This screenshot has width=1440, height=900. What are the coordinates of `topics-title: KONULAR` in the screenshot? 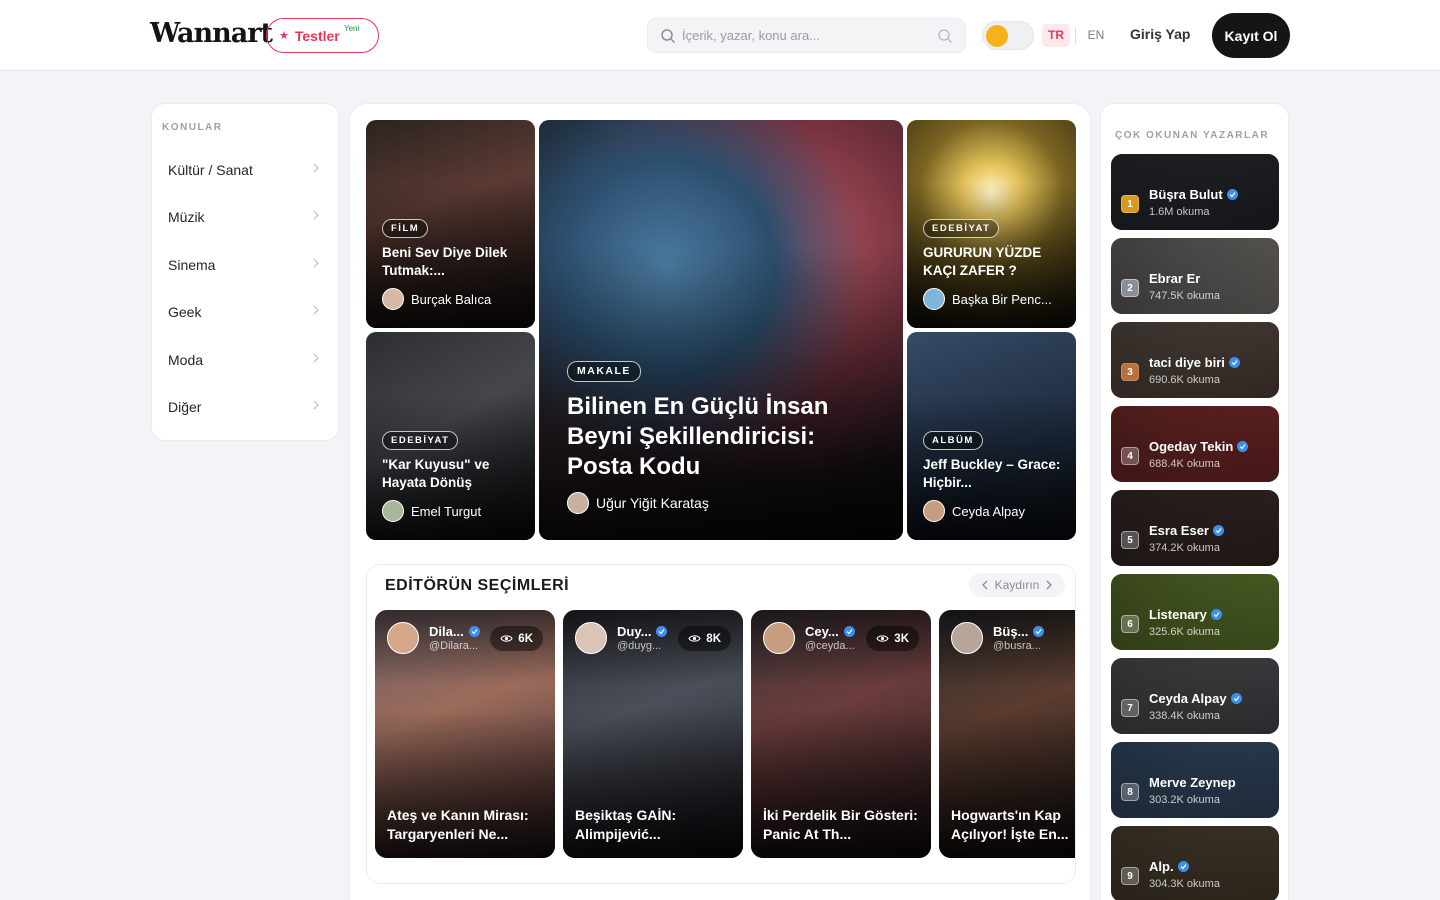 It's located at (192, 127).